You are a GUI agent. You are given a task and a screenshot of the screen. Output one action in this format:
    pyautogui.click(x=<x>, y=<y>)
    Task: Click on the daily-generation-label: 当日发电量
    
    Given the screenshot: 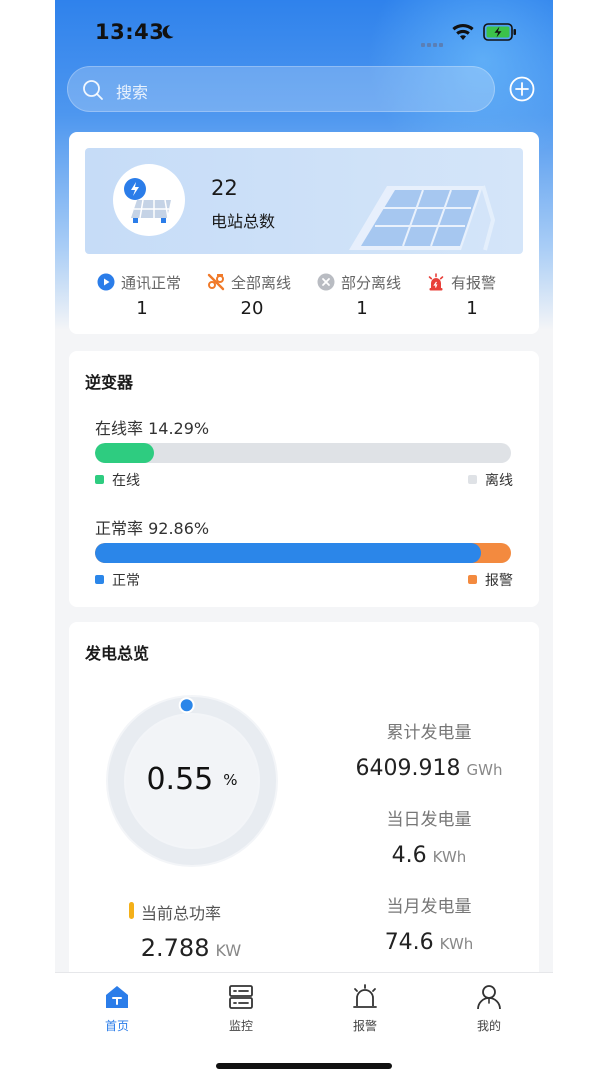 What is the action you would take?
    pyautogui.click(x=429, y=820)
    